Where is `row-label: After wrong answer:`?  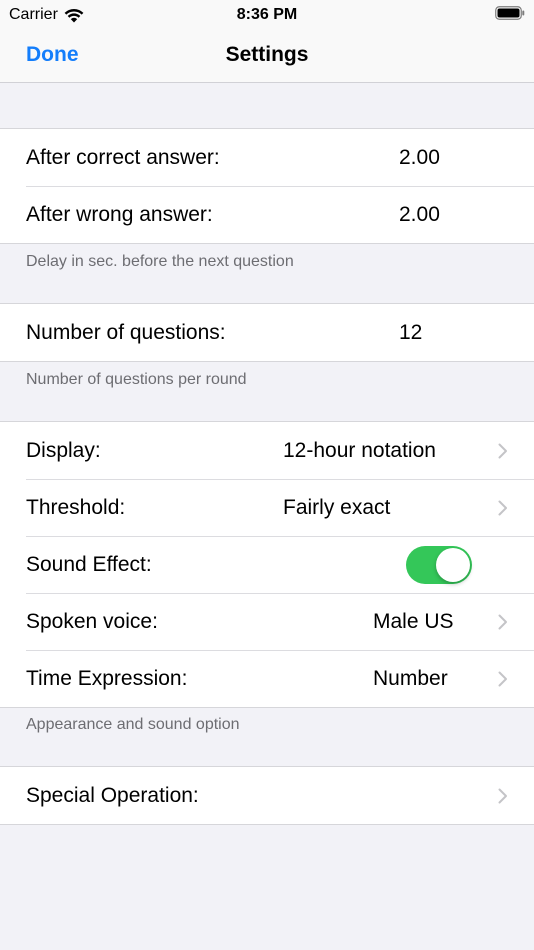 row-label: After wrong answer: is located at coordinates (119, 214).